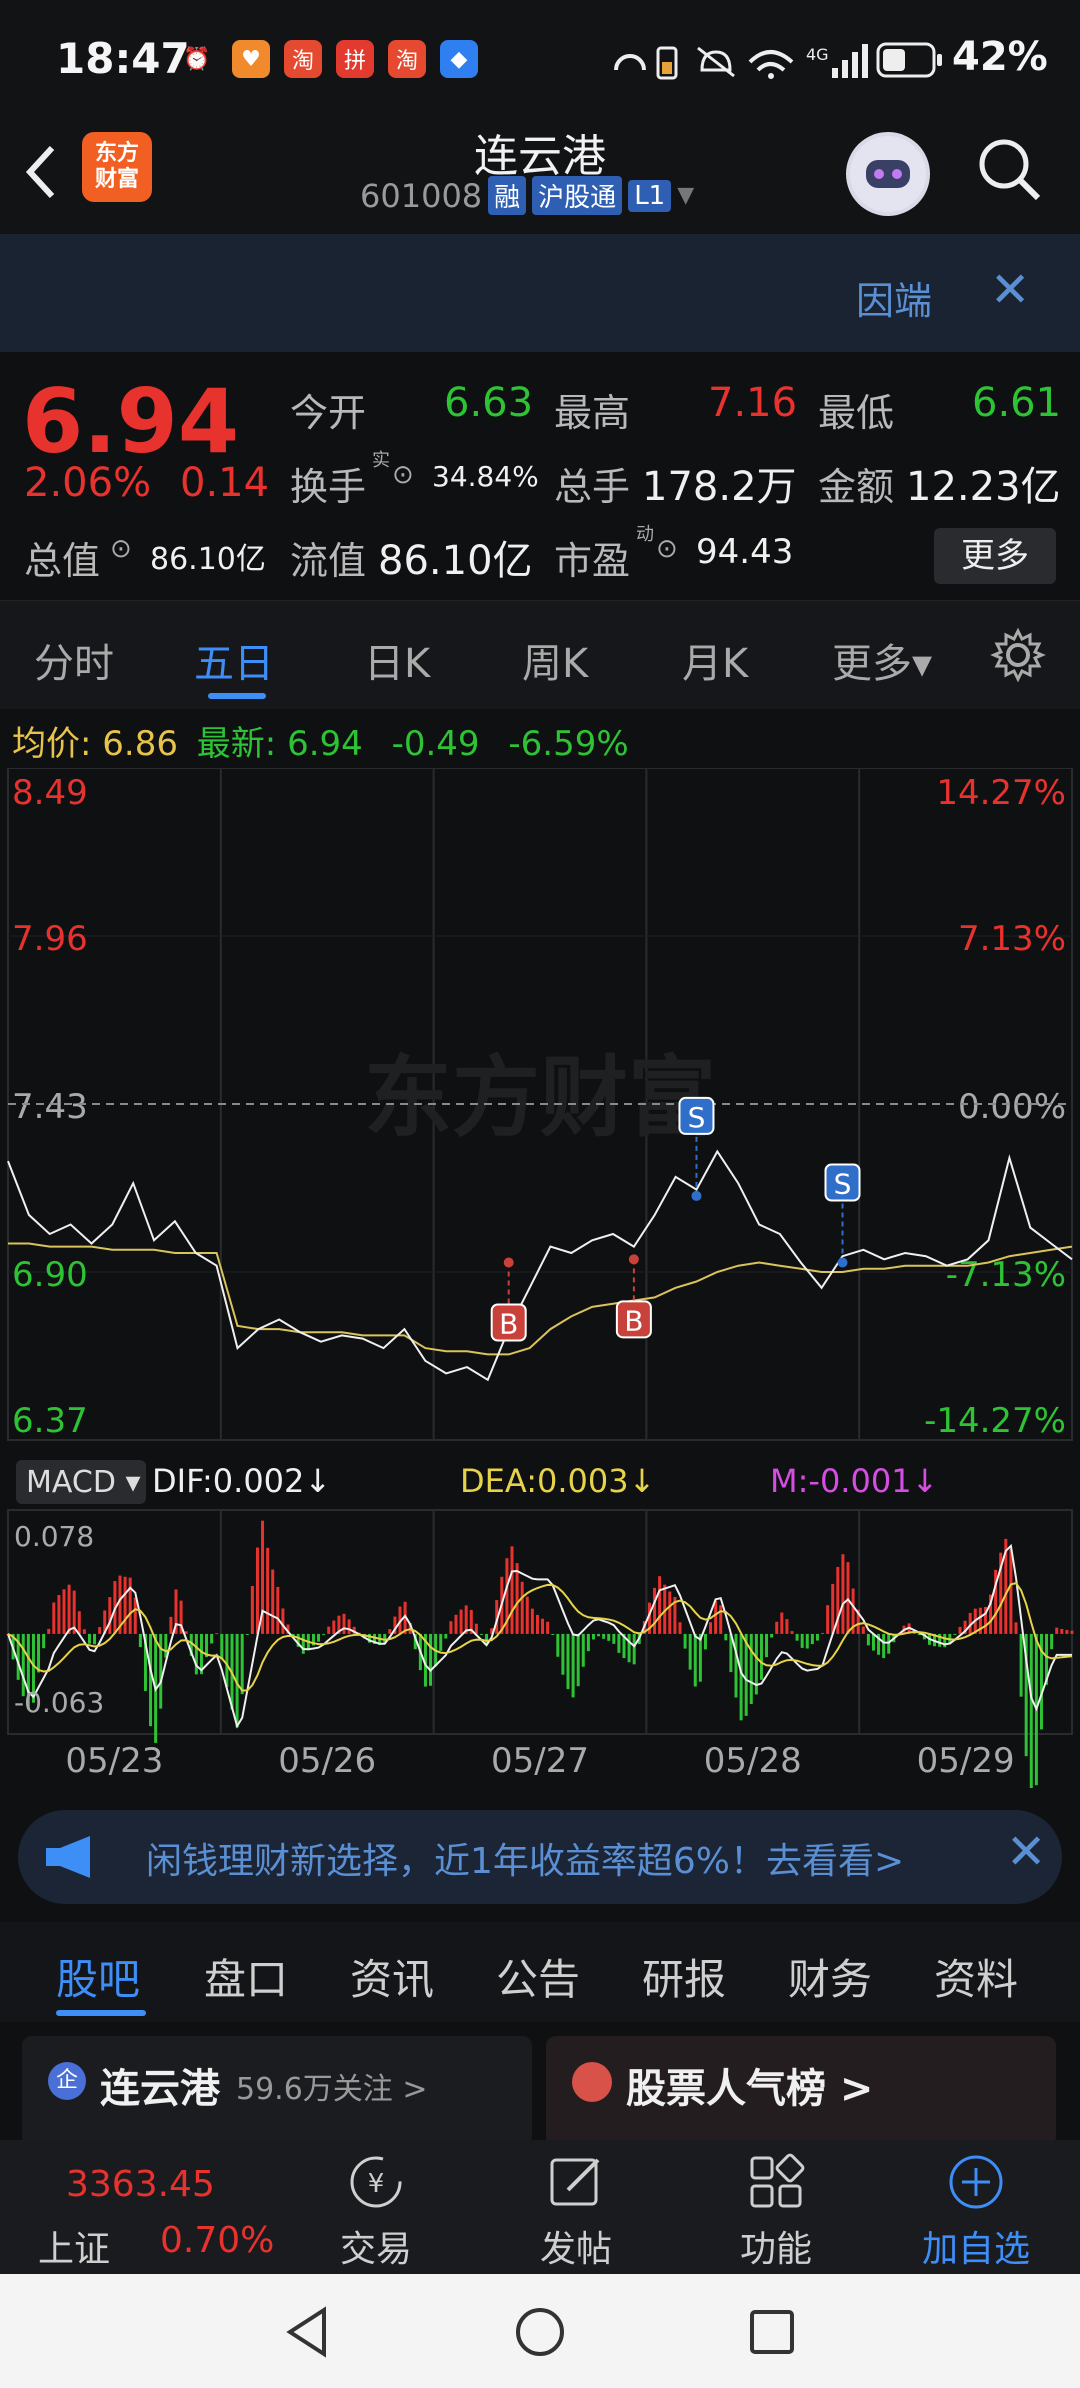 This screenshot has height=2388, width=1080. I want to click on tab-profile: 资料, so click(976, 1976).